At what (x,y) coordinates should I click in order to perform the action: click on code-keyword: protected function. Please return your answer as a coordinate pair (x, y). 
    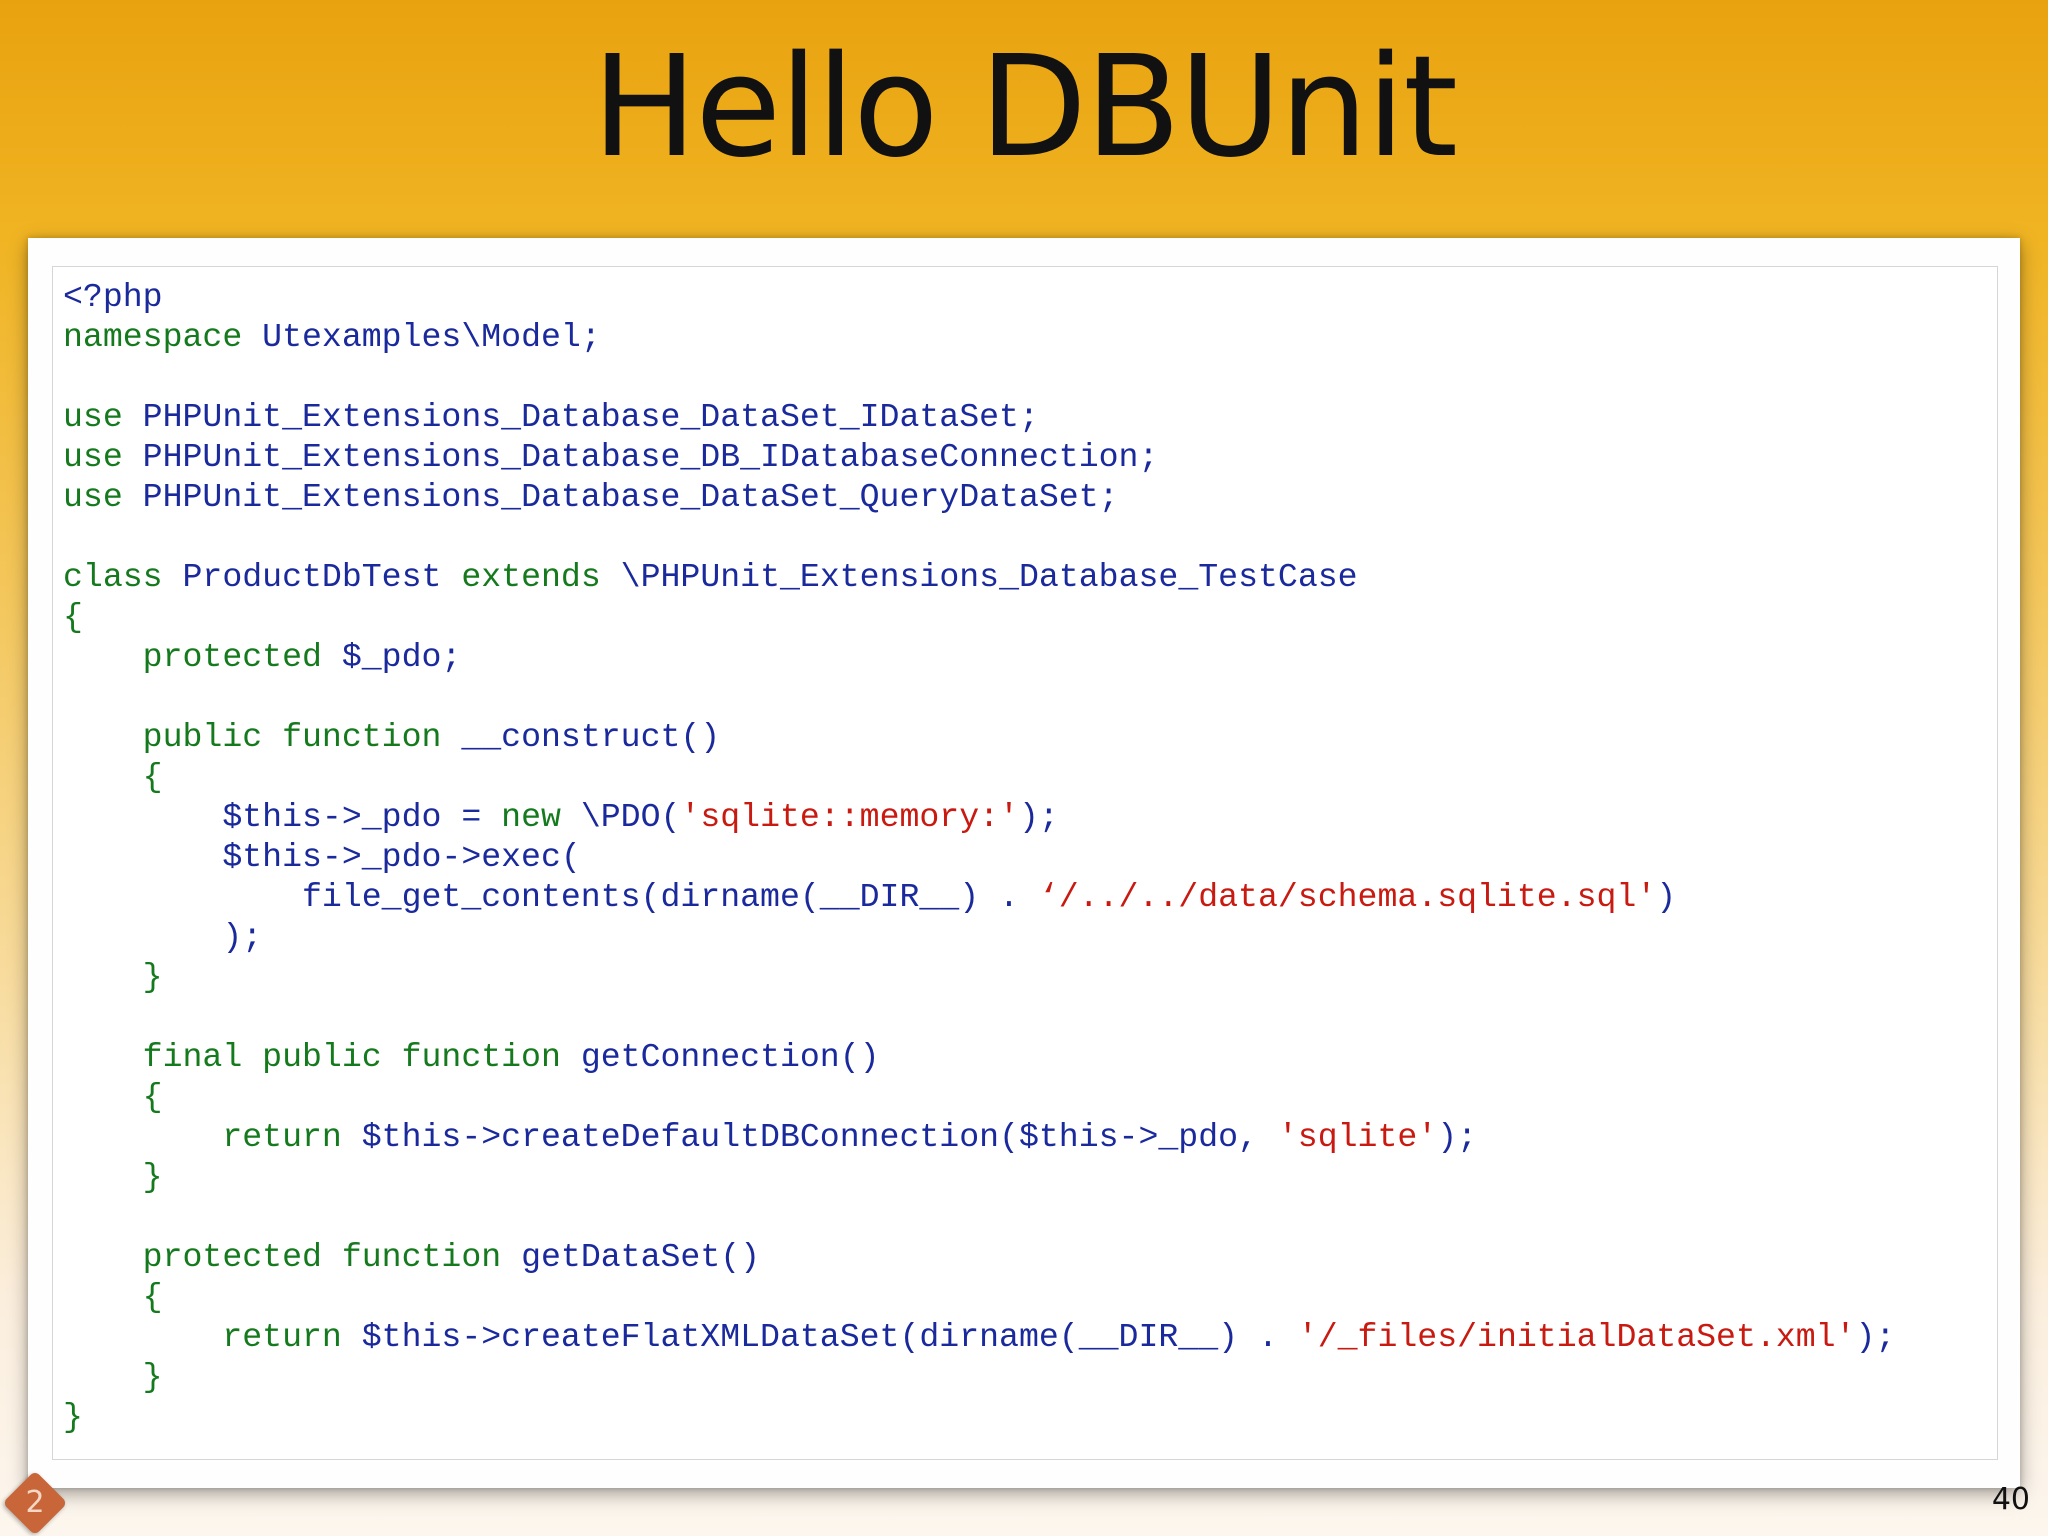
    Looking at the image, I should click on (282, 1257).